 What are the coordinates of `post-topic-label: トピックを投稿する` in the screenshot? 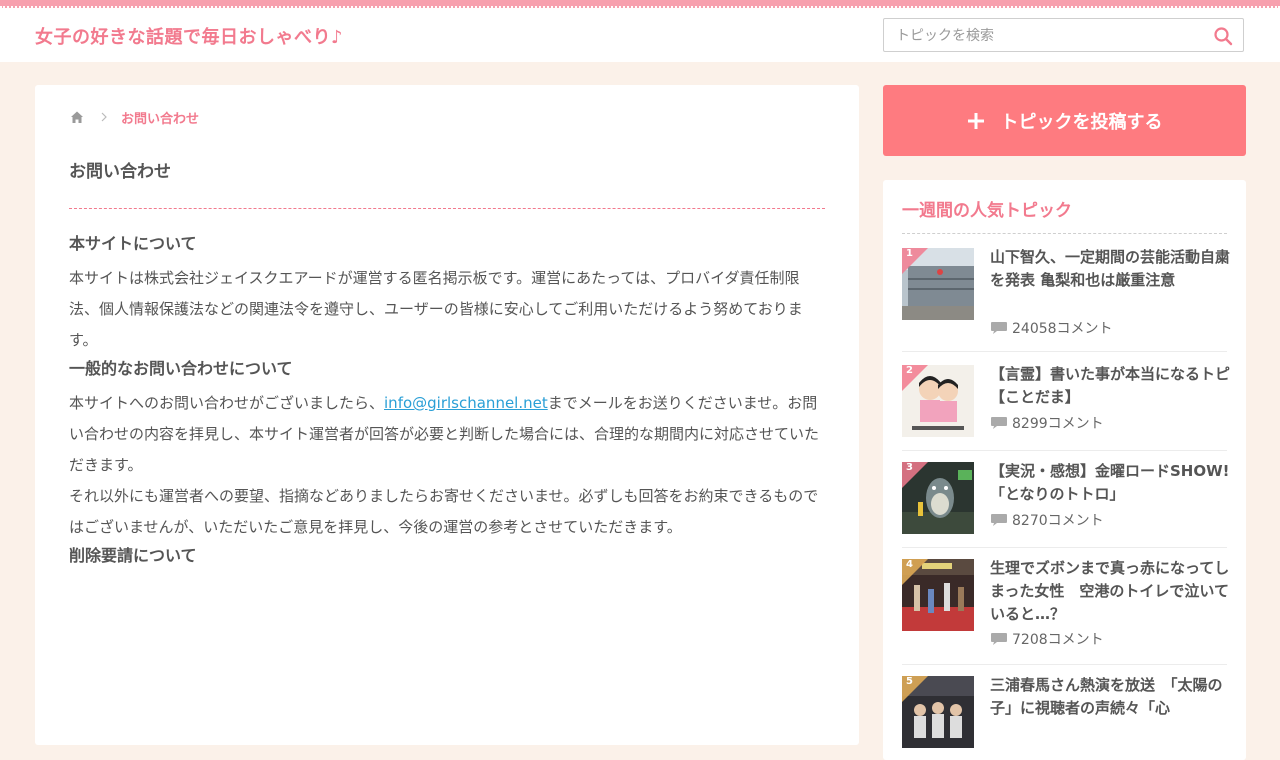 It's located at (1081, 122).